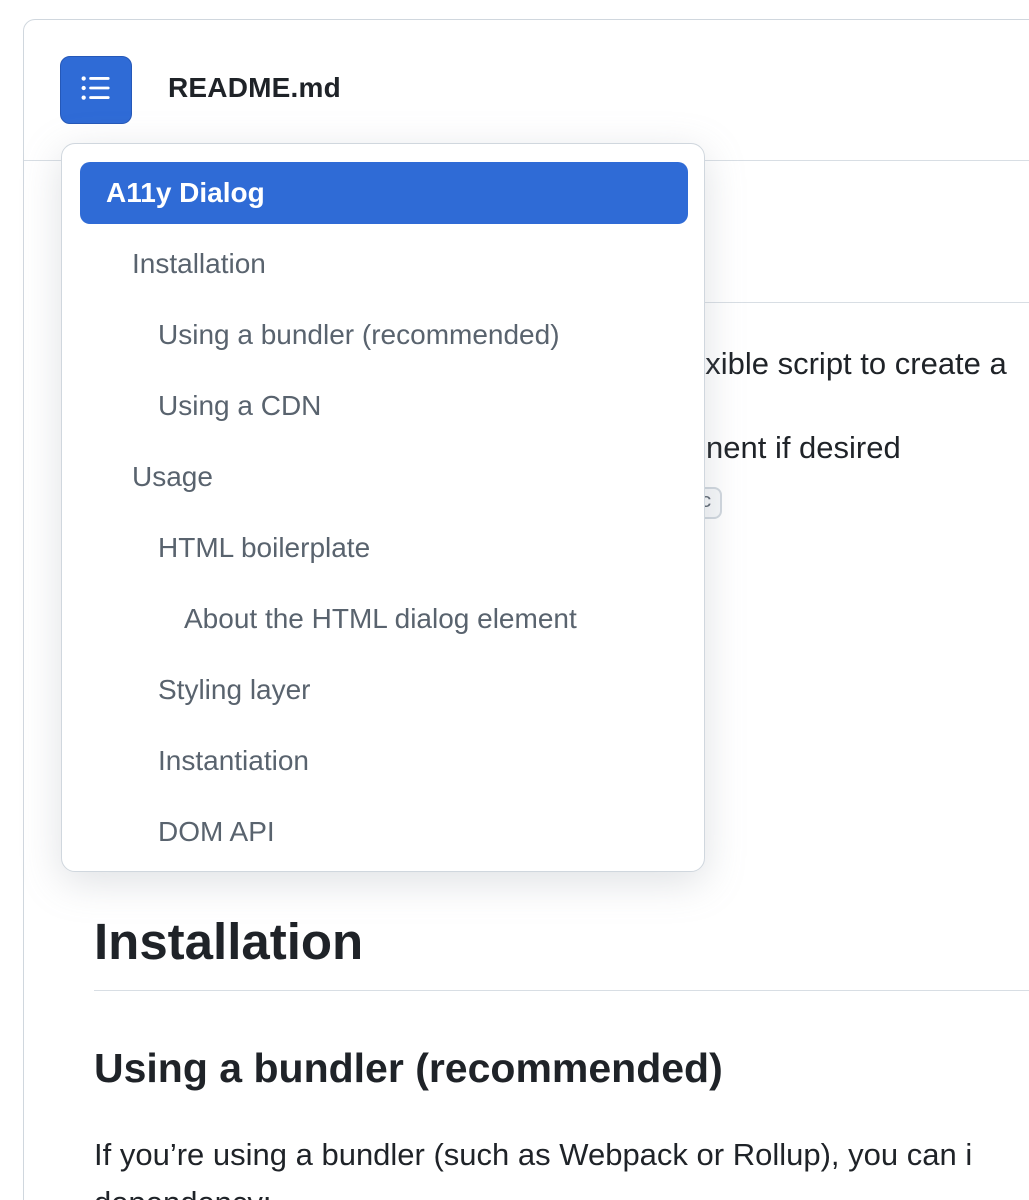 This screenshot has width=1029, height=1200. I want to click on toc-item-using-a-bundler: Using a bundler (recommended), so click(384, 335).